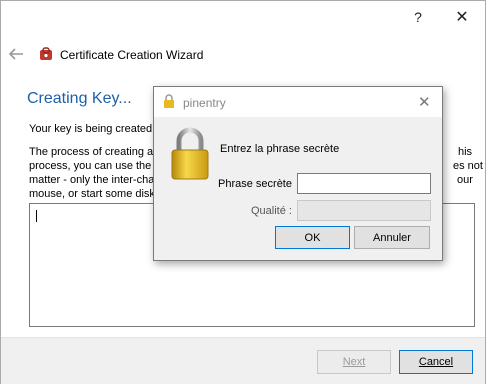  I want to click on pinentry-title: pinentry, so click(204, 103).